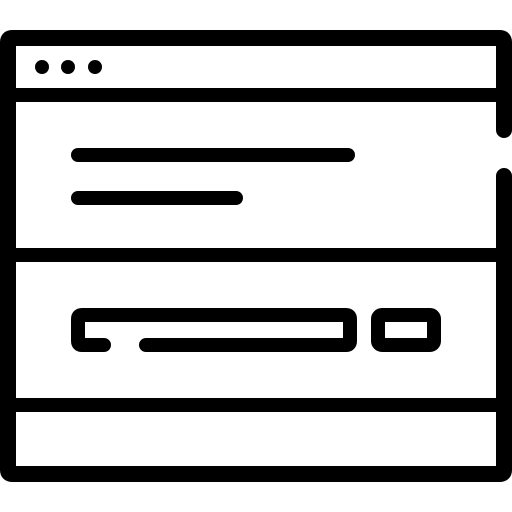  I want to click on submit-button-outline, so click(406, 330).